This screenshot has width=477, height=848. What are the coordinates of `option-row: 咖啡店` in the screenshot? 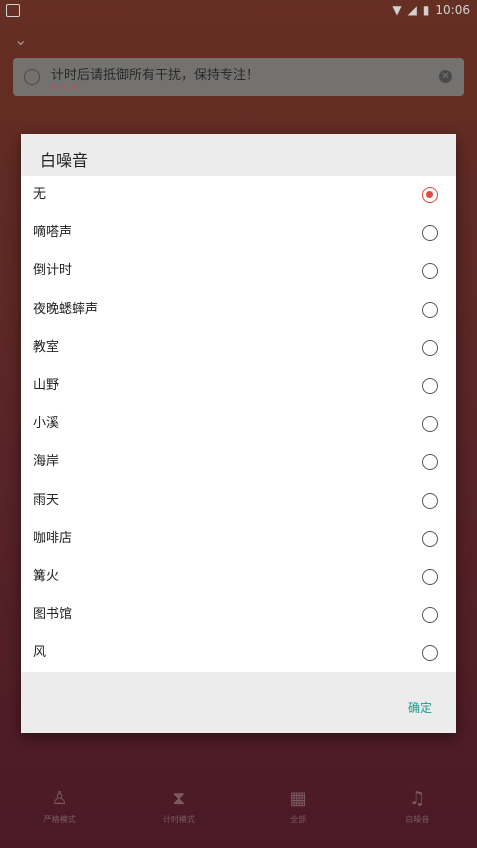 It's located at (238, 539).